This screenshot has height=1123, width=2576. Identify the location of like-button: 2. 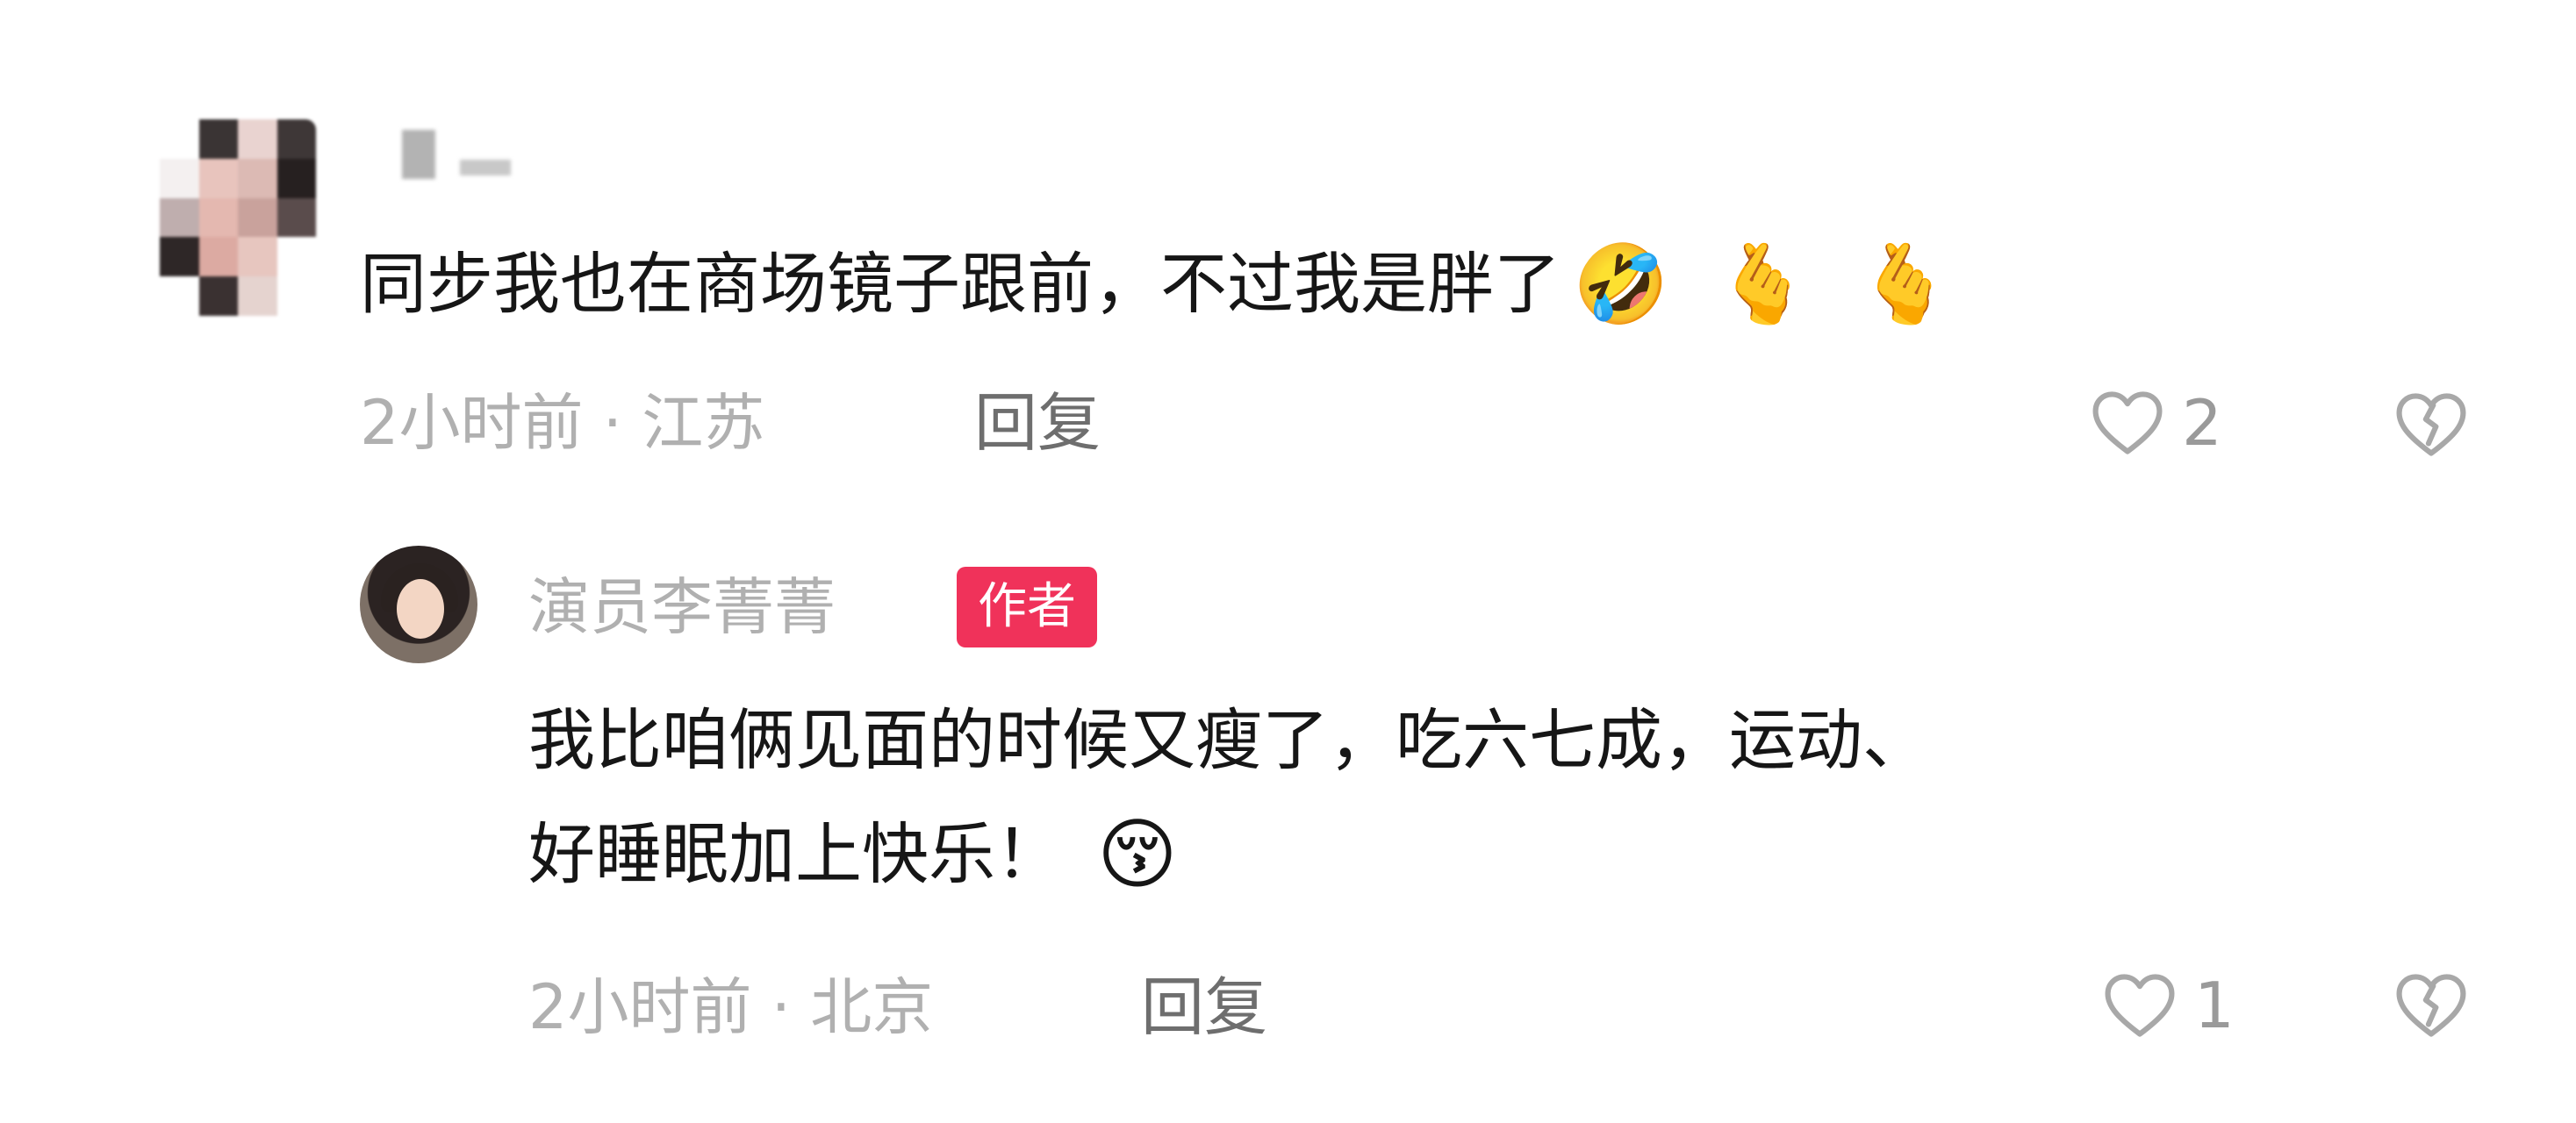
(2155, 423).